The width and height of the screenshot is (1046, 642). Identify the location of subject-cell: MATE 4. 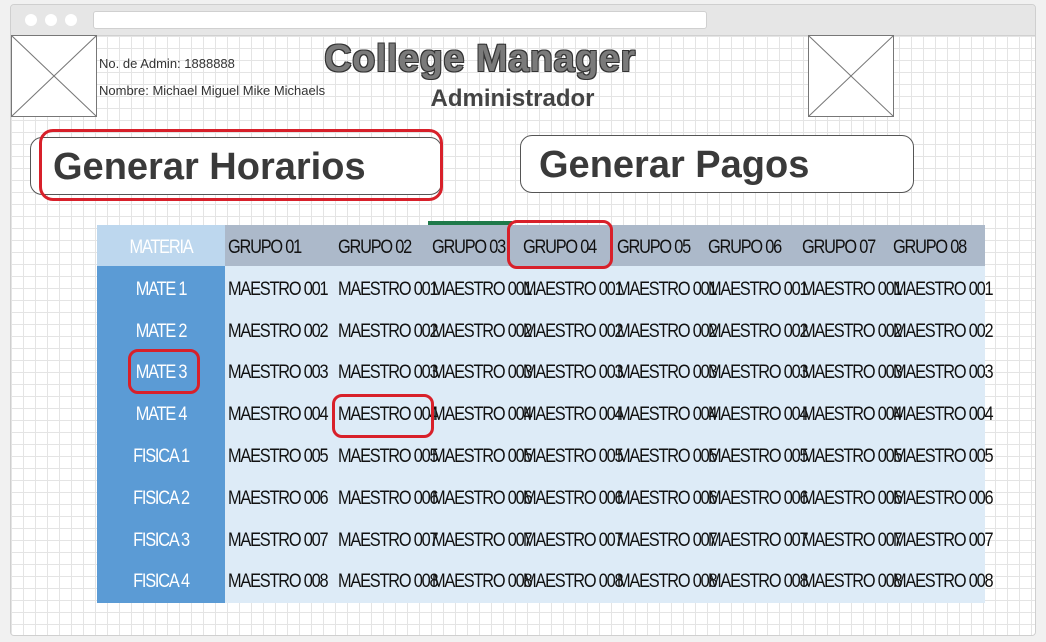
(161, 414).